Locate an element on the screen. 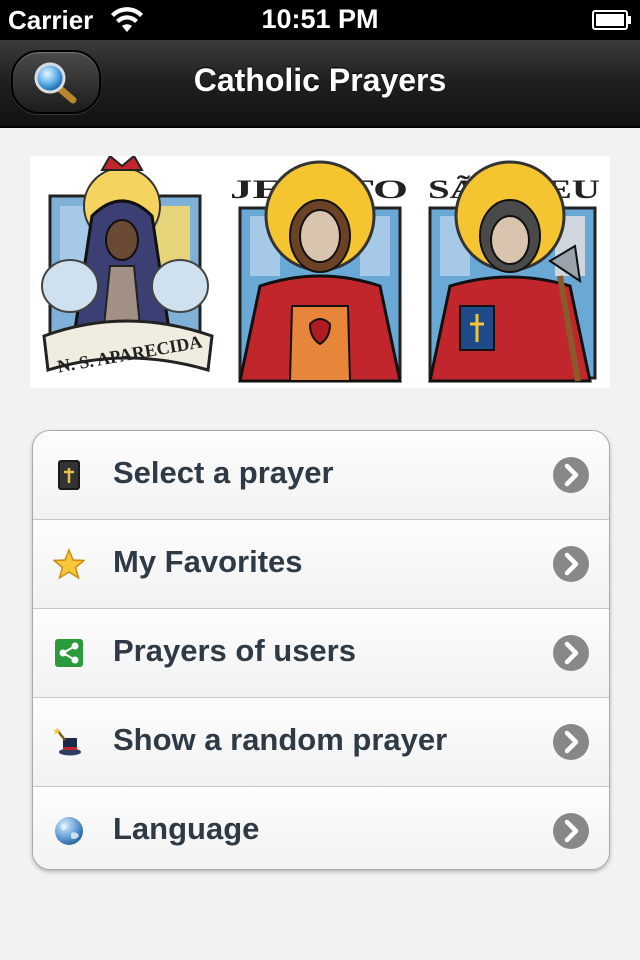 This screenshot has width=640, height=960. menu-item-user-prayers: Prayers of users is located at coordinates (321, 653).